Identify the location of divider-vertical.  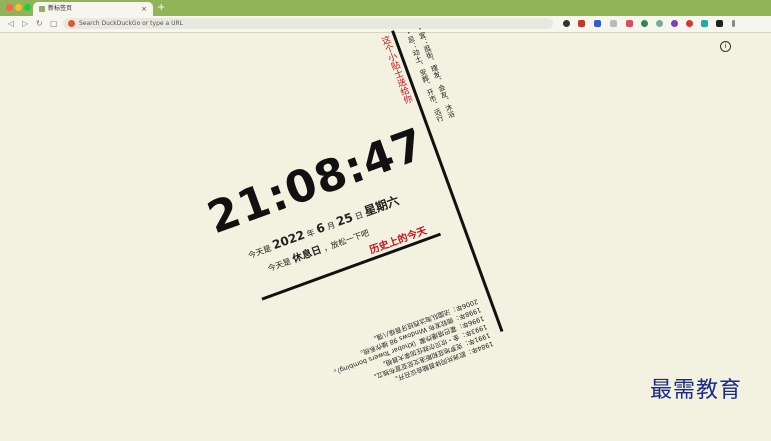
(447, 181).